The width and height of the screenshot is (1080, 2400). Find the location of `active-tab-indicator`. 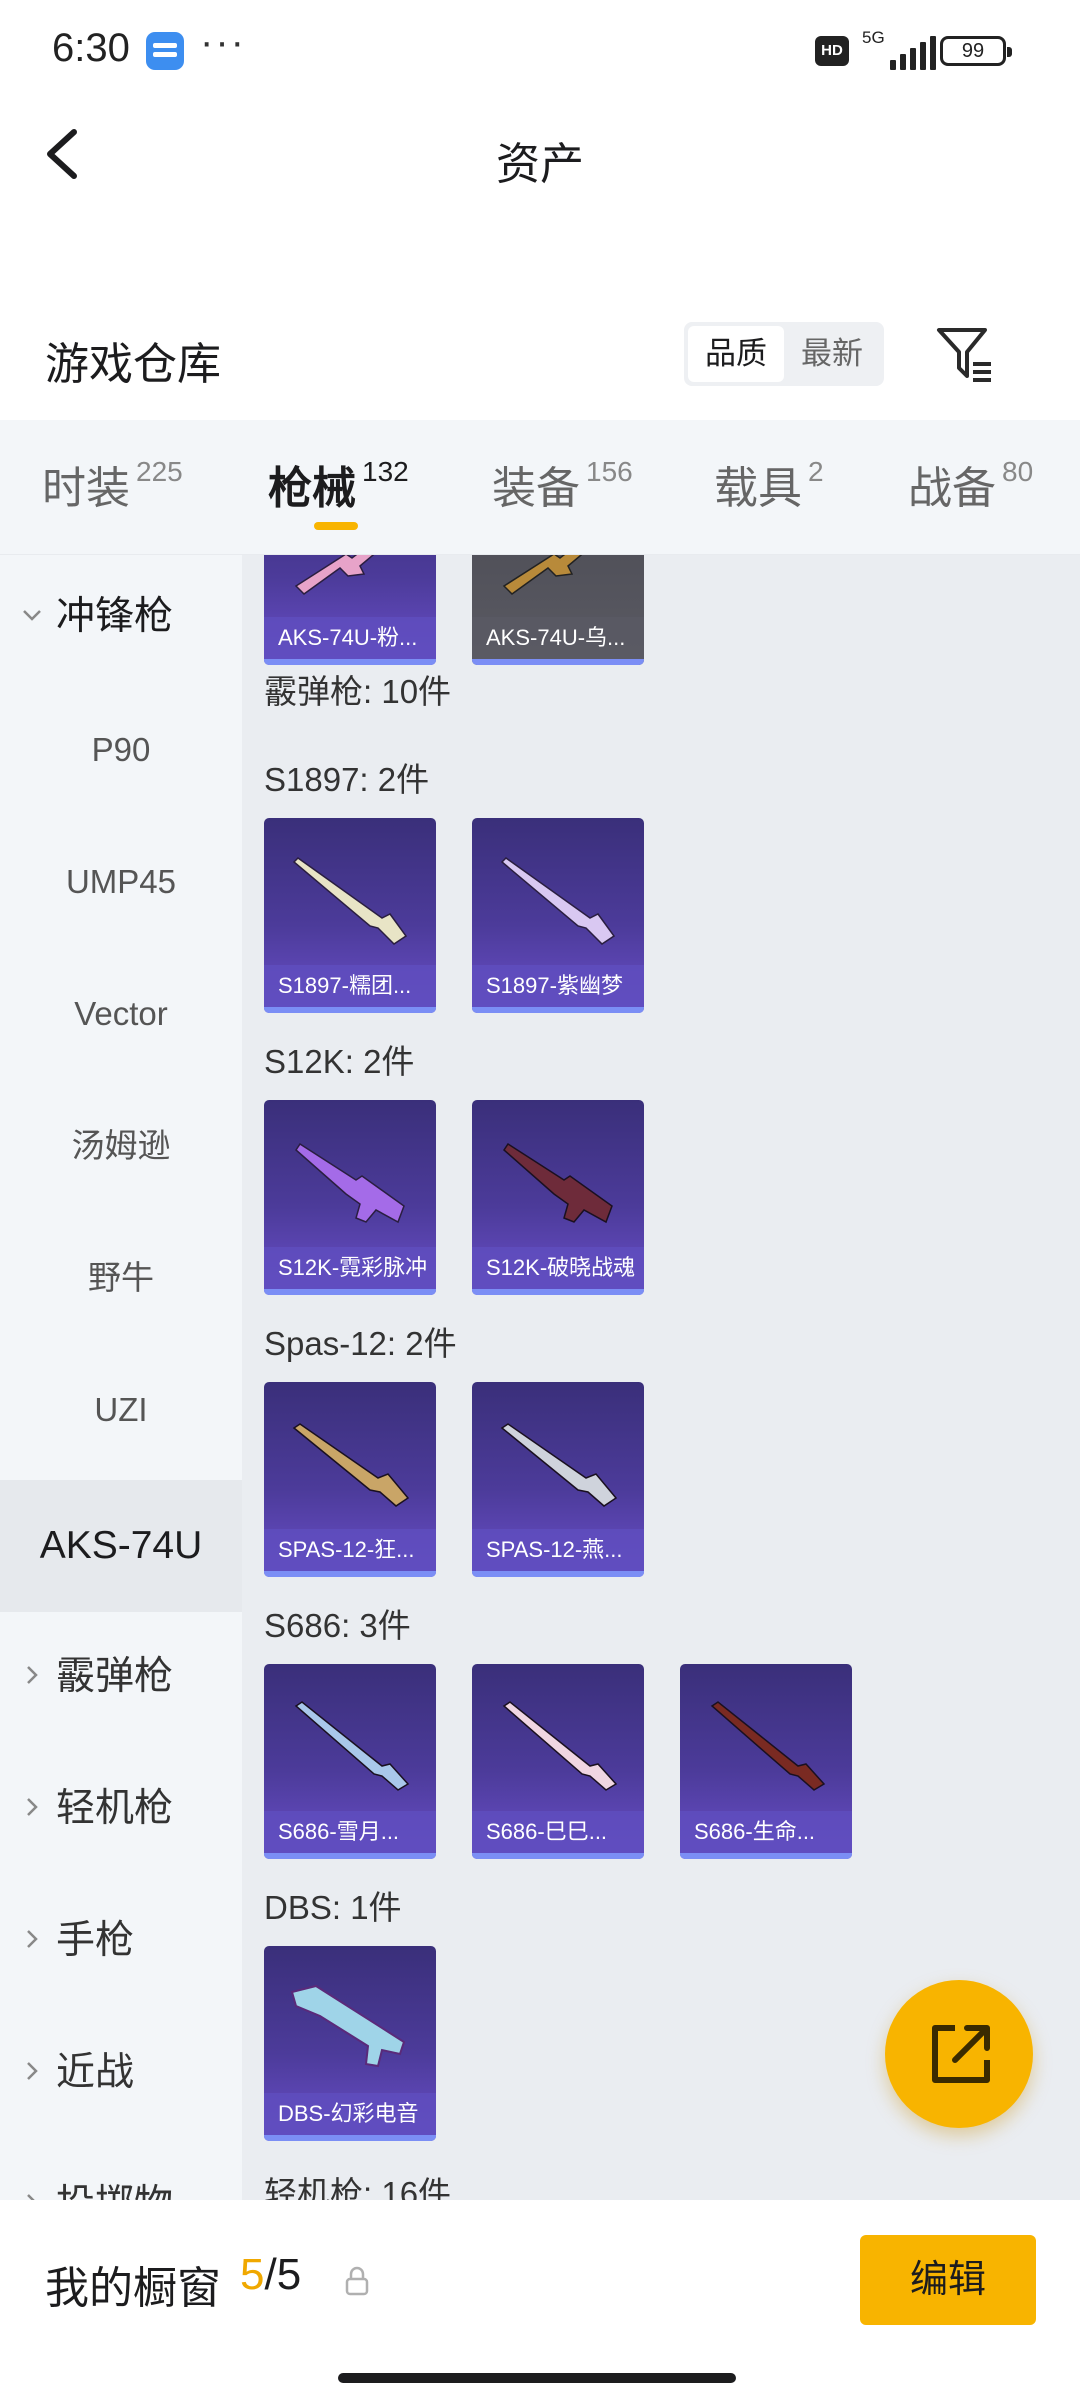

active-tab-indicator is located at coordinates (336, 526).